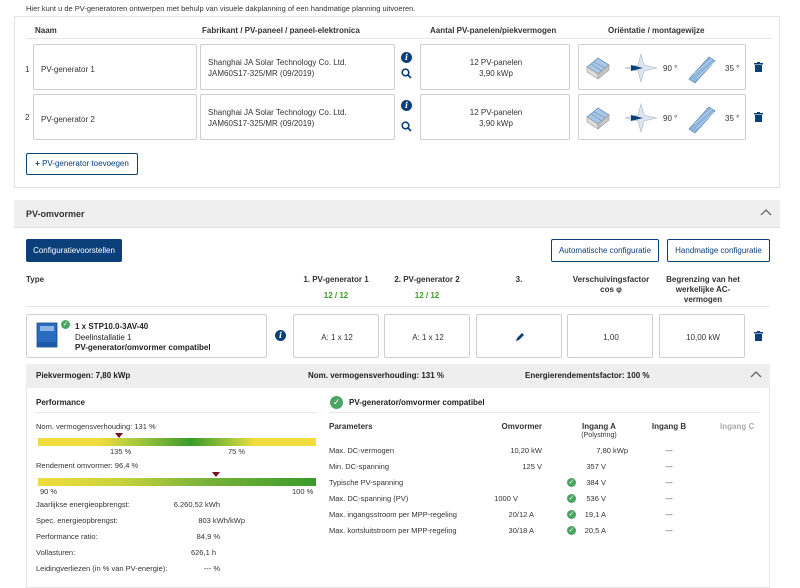 This screenshot has height=588, width=800. What do you see at coordinates (670, 68) in the screenshot?
I see `azimuth-value: 90 °` at bounding box center [670, 68].